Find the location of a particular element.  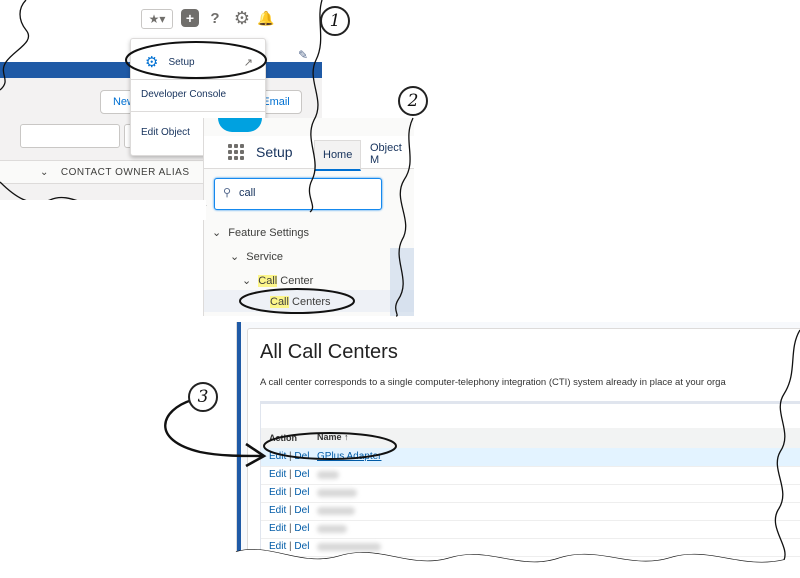

callout-number: 2 is located at coordinates (413, 101).